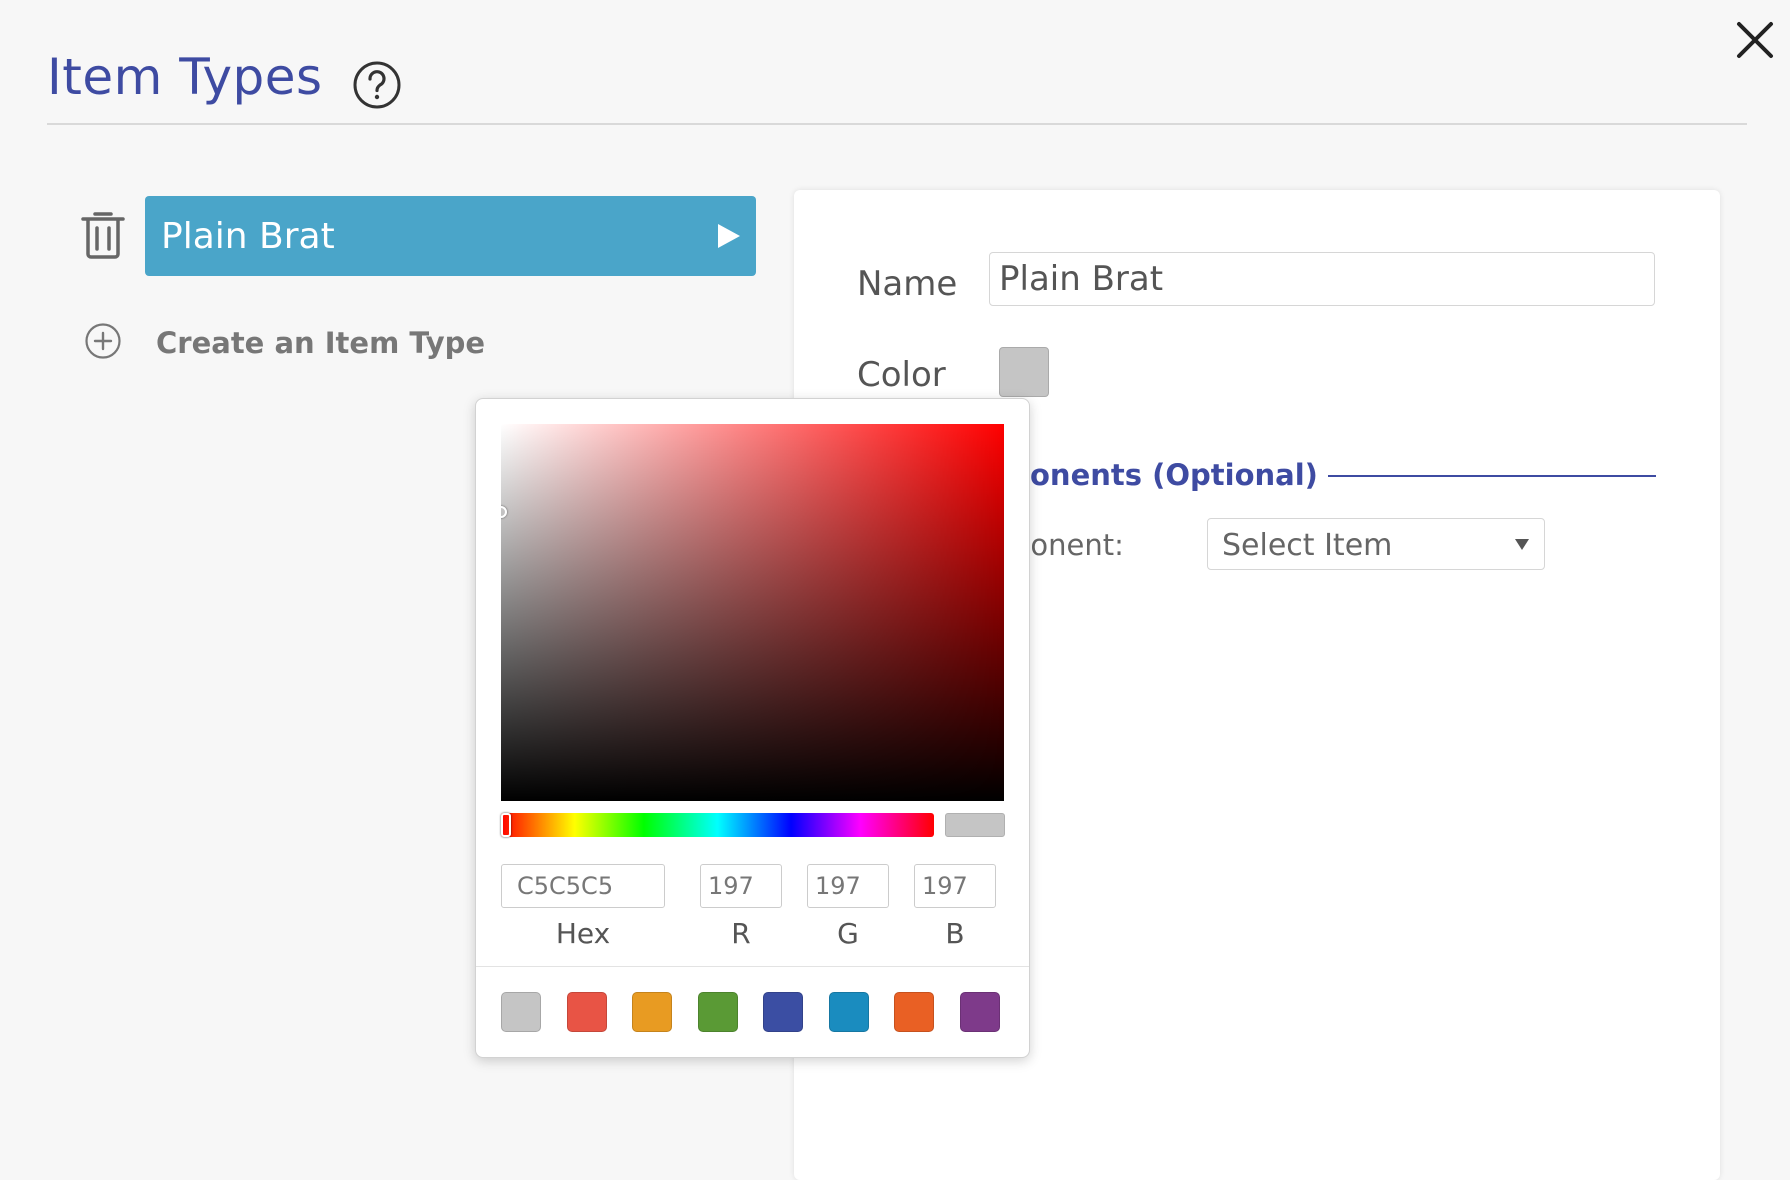 This screenshot has height=1180, width=1790. I want to click on hue-slider-handle, so click(506, 825).